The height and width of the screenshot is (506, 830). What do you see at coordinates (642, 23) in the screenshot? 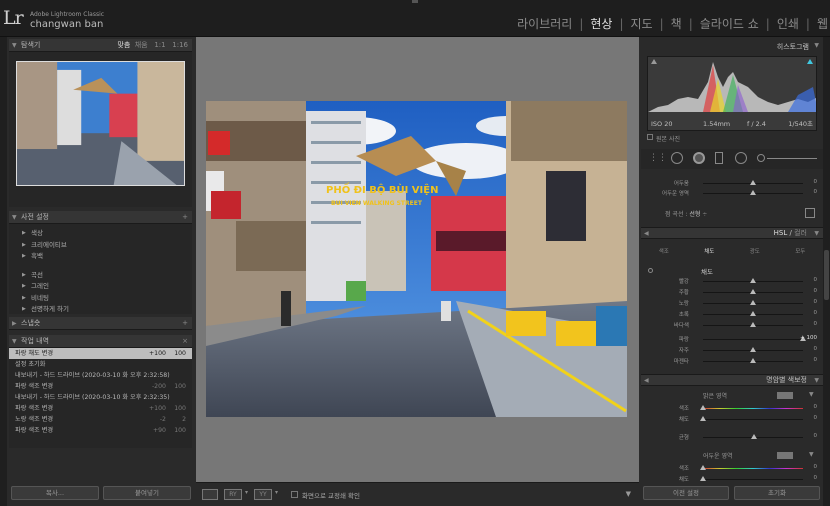
I see `module-map: 지도` at bounding box center [642, 23].